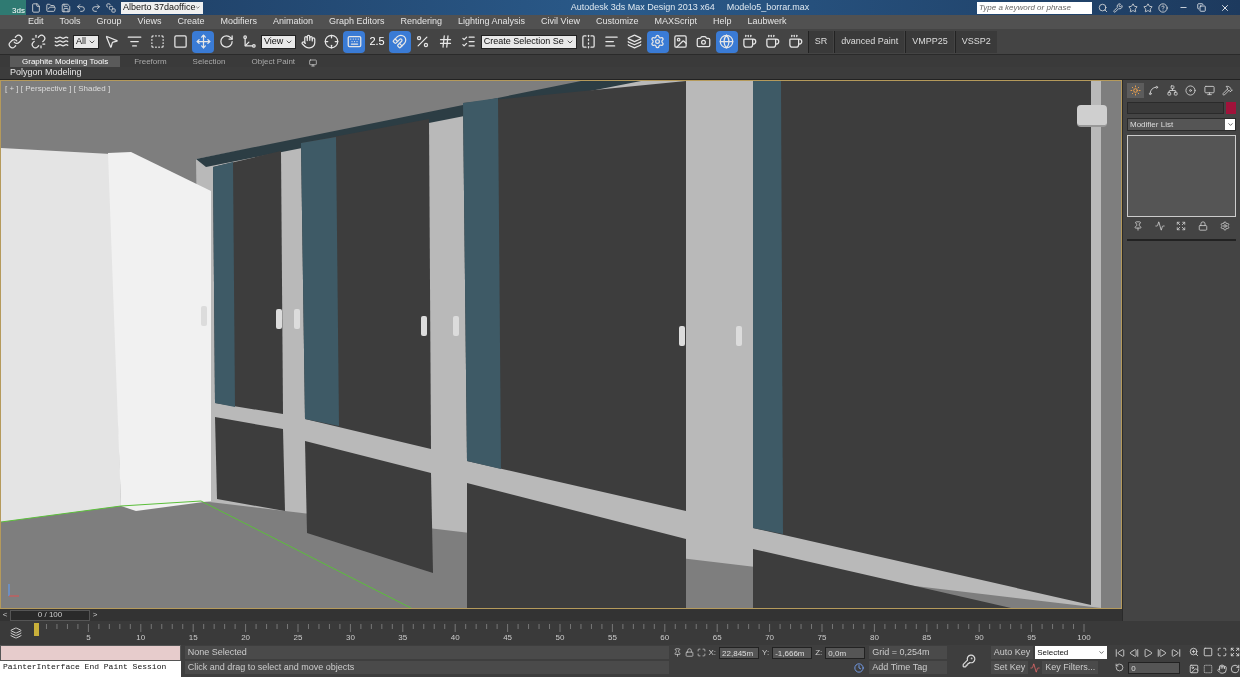 This screenshot has height=677, width=1240. Describe the element at coordinates (13, 7) in the screenshot. I see `app-logo-button: 3ds` at that location.